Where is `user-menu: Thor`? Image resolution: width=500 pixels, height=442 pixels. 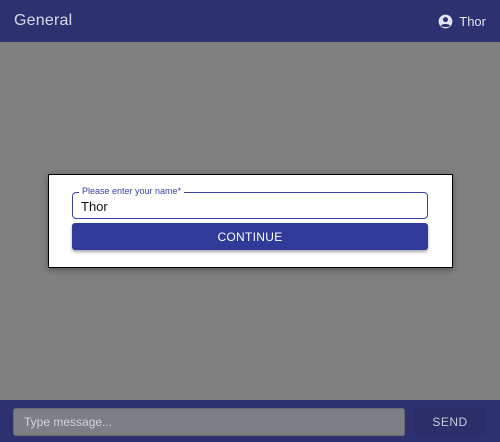 user-menu: Thor is located at coordinates (462, 21).